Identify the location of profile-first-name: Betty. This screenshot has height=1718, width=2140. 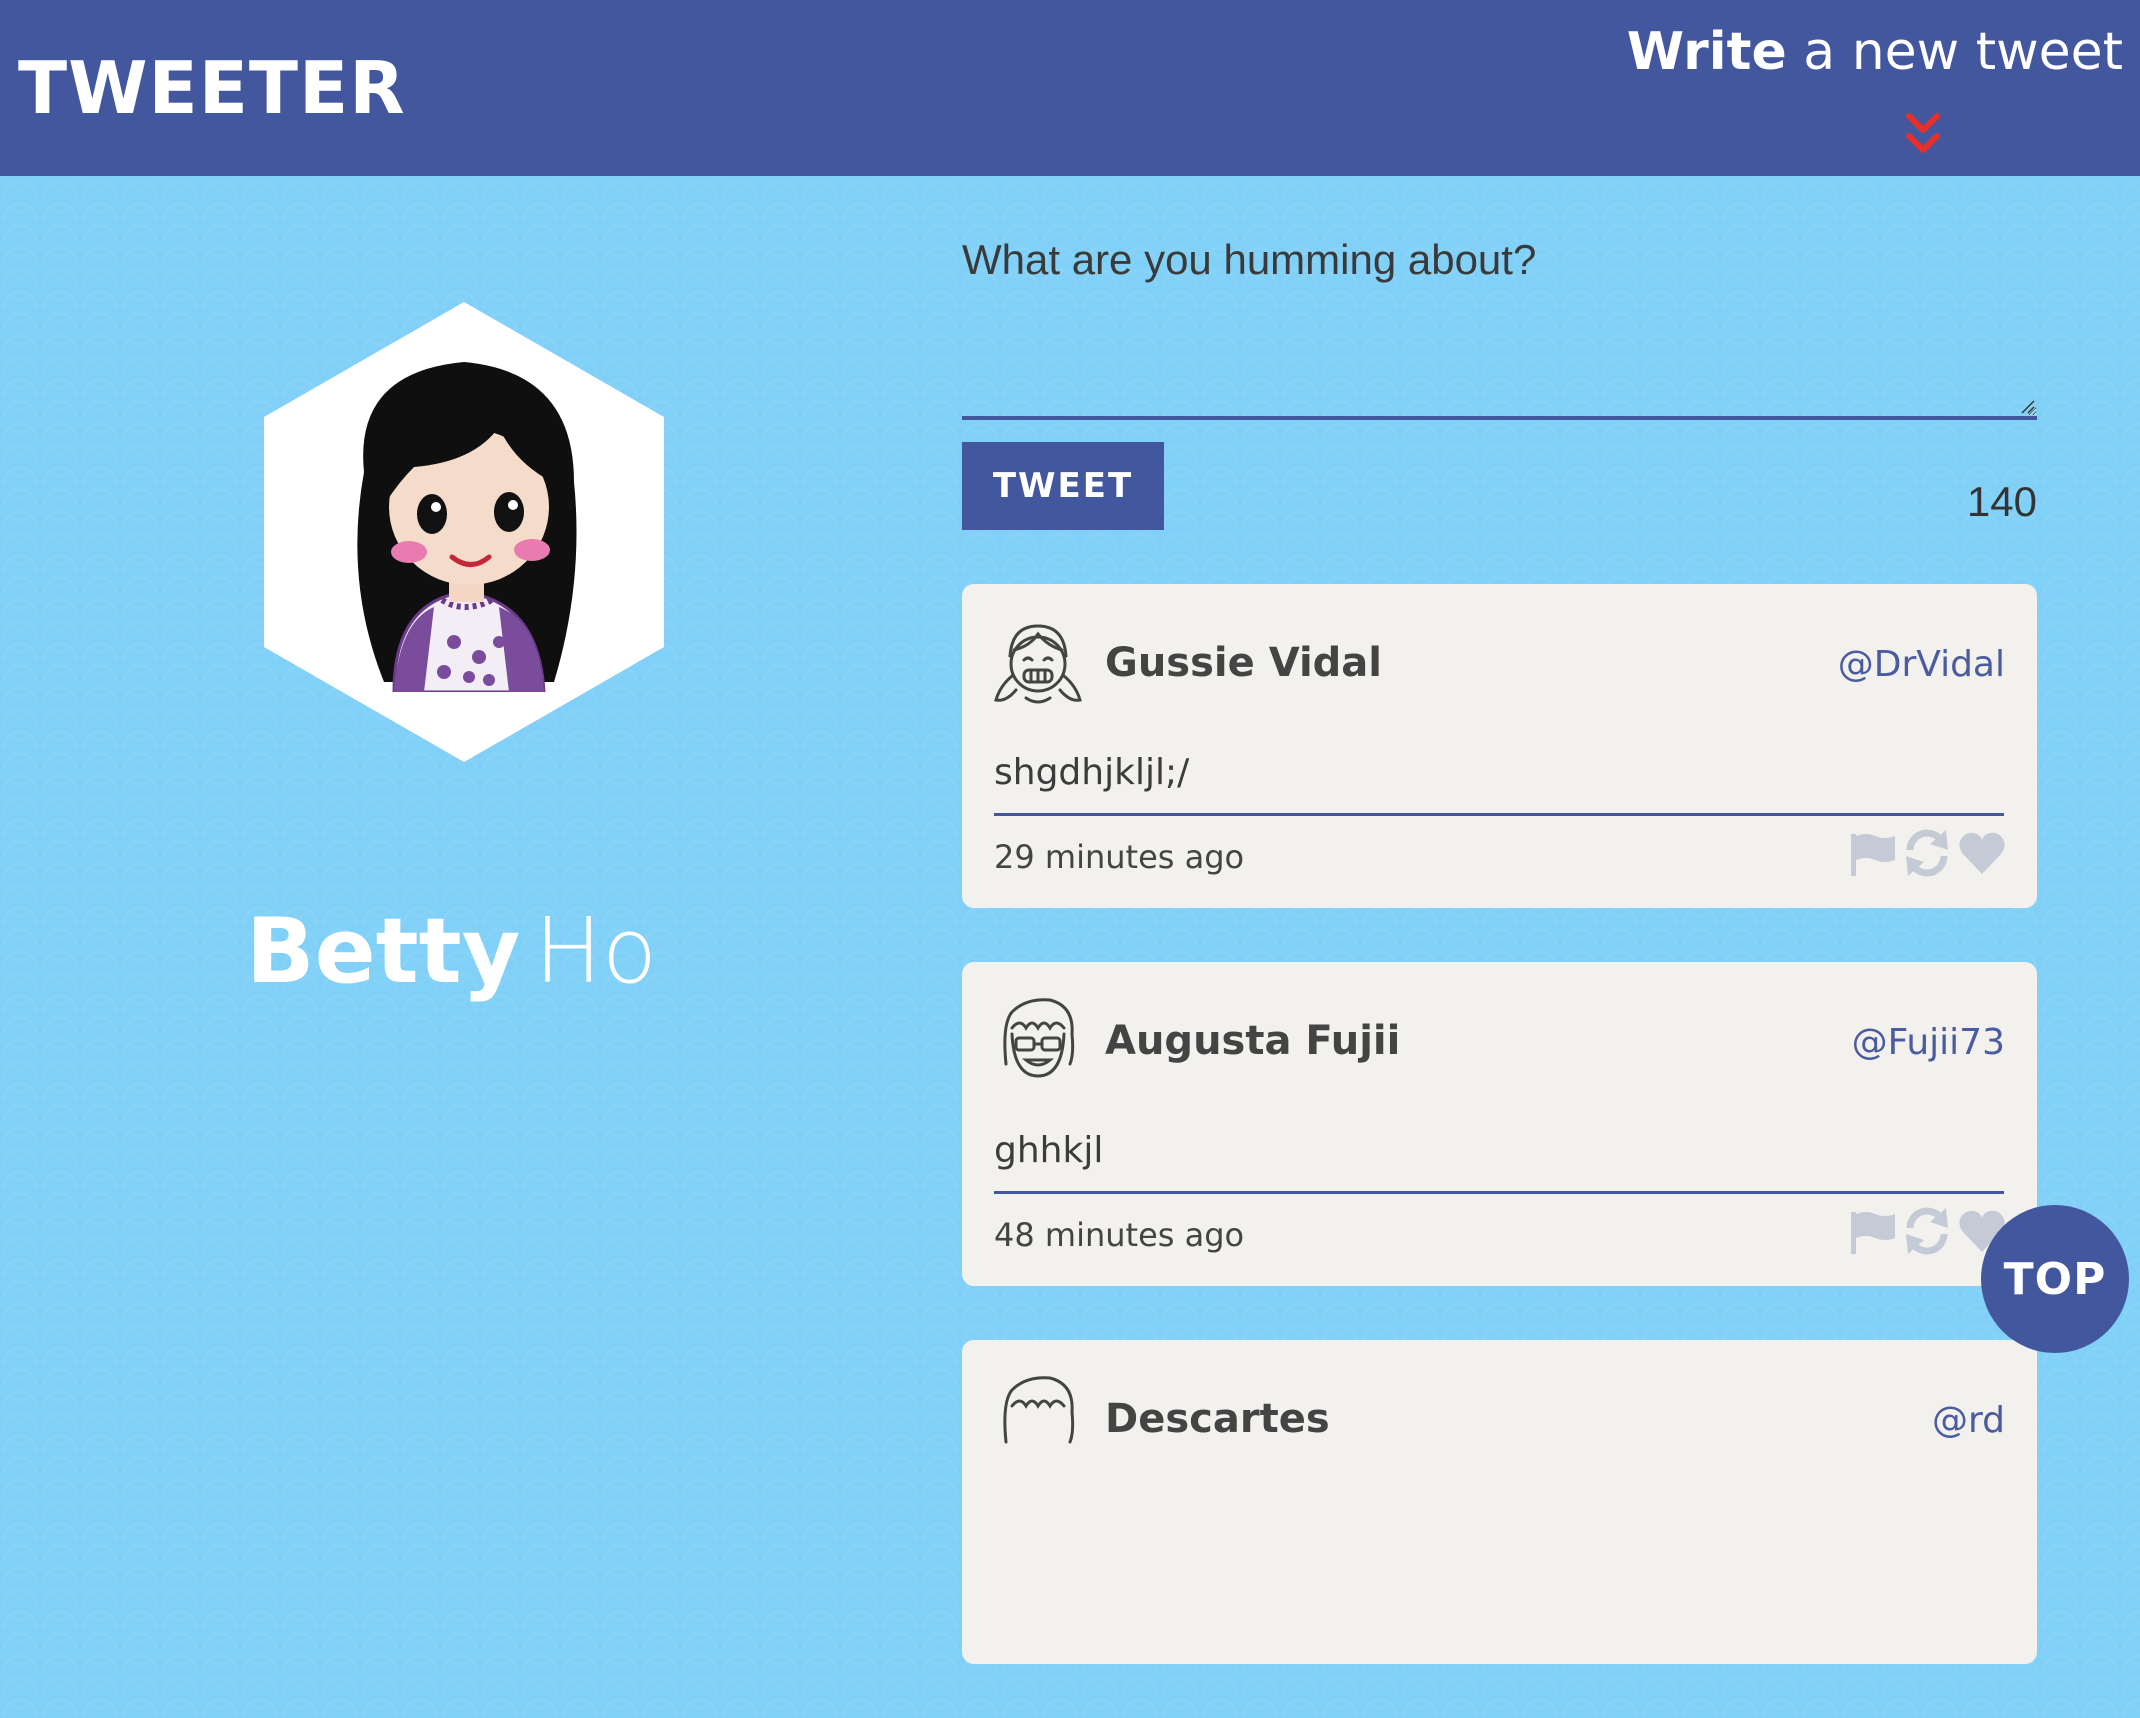
(383, 951).